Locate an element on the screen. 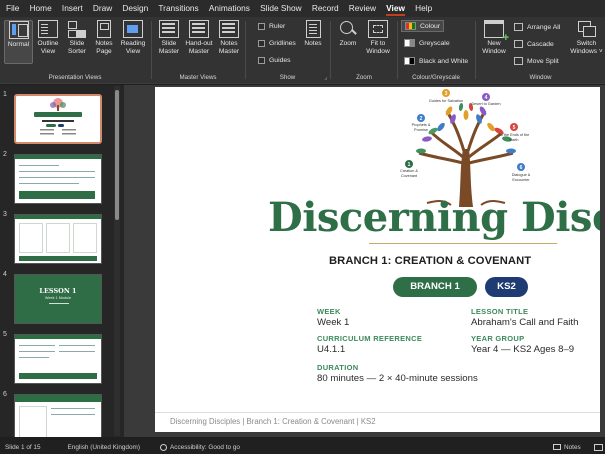  thumbnails-scrollbar-thumb is located at coordinates (117, 155).